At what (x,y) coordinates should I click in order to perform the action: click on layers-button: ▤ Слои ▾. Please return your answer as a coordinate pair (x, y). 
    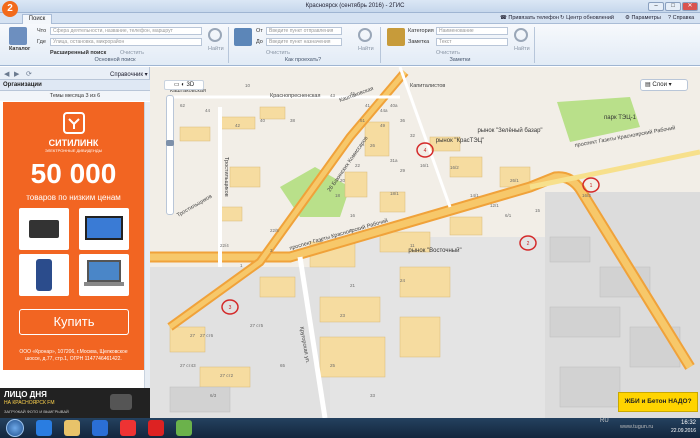
    Looking at the image, I should click on (664, 85).